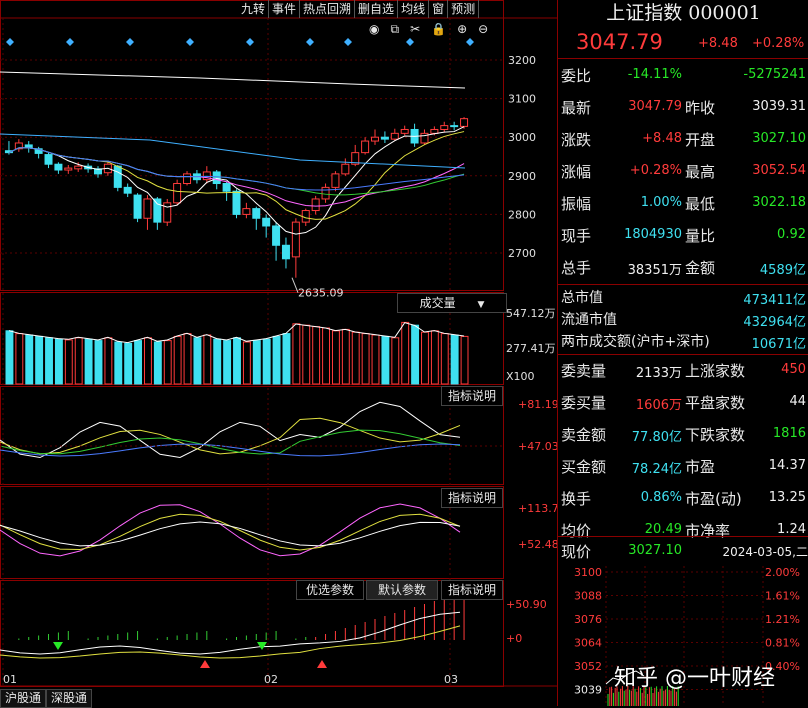 Image resolution: width=808 pixels, height=708 pixels. I want to click on tab-shanghai-connect: 沪股通, so click(23, 698).